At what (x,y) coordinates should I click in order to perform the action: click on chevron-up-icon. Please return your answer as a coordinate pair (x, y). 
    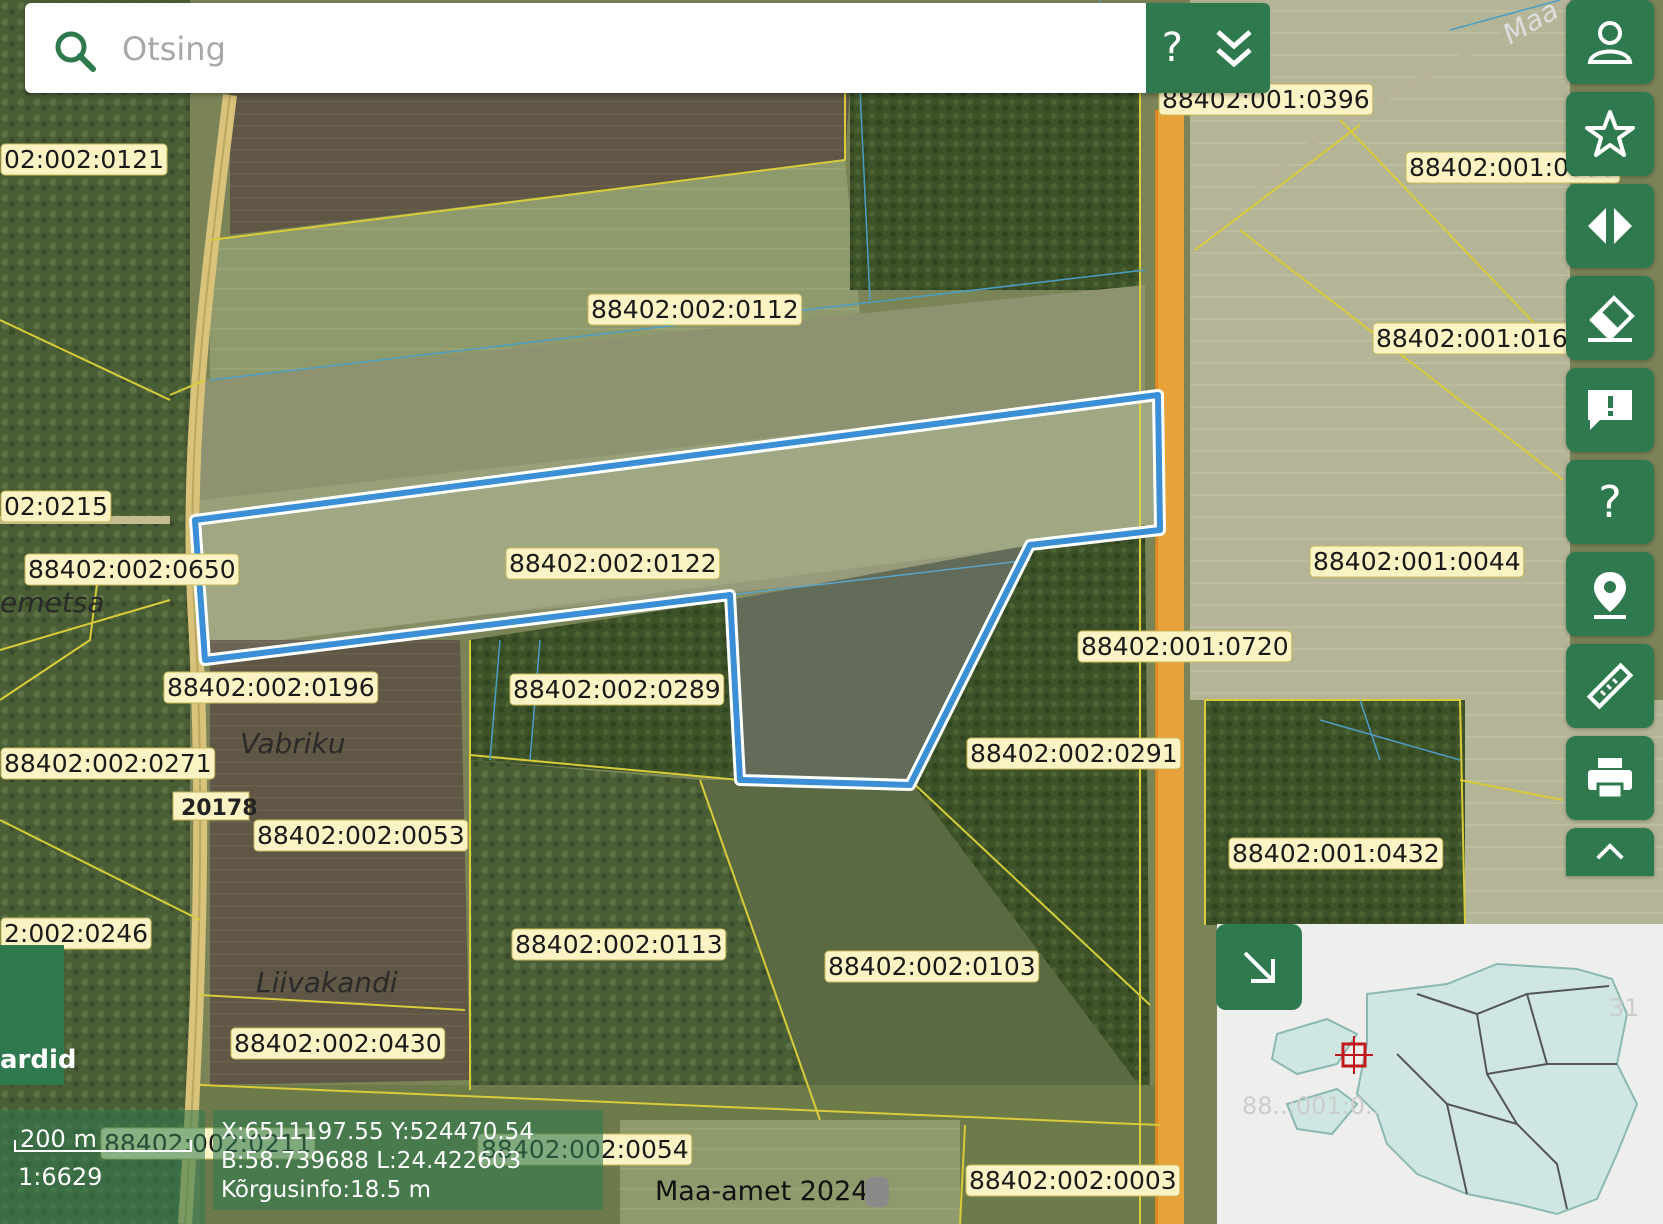
    Looking at the image, I should click on (1610, 851).